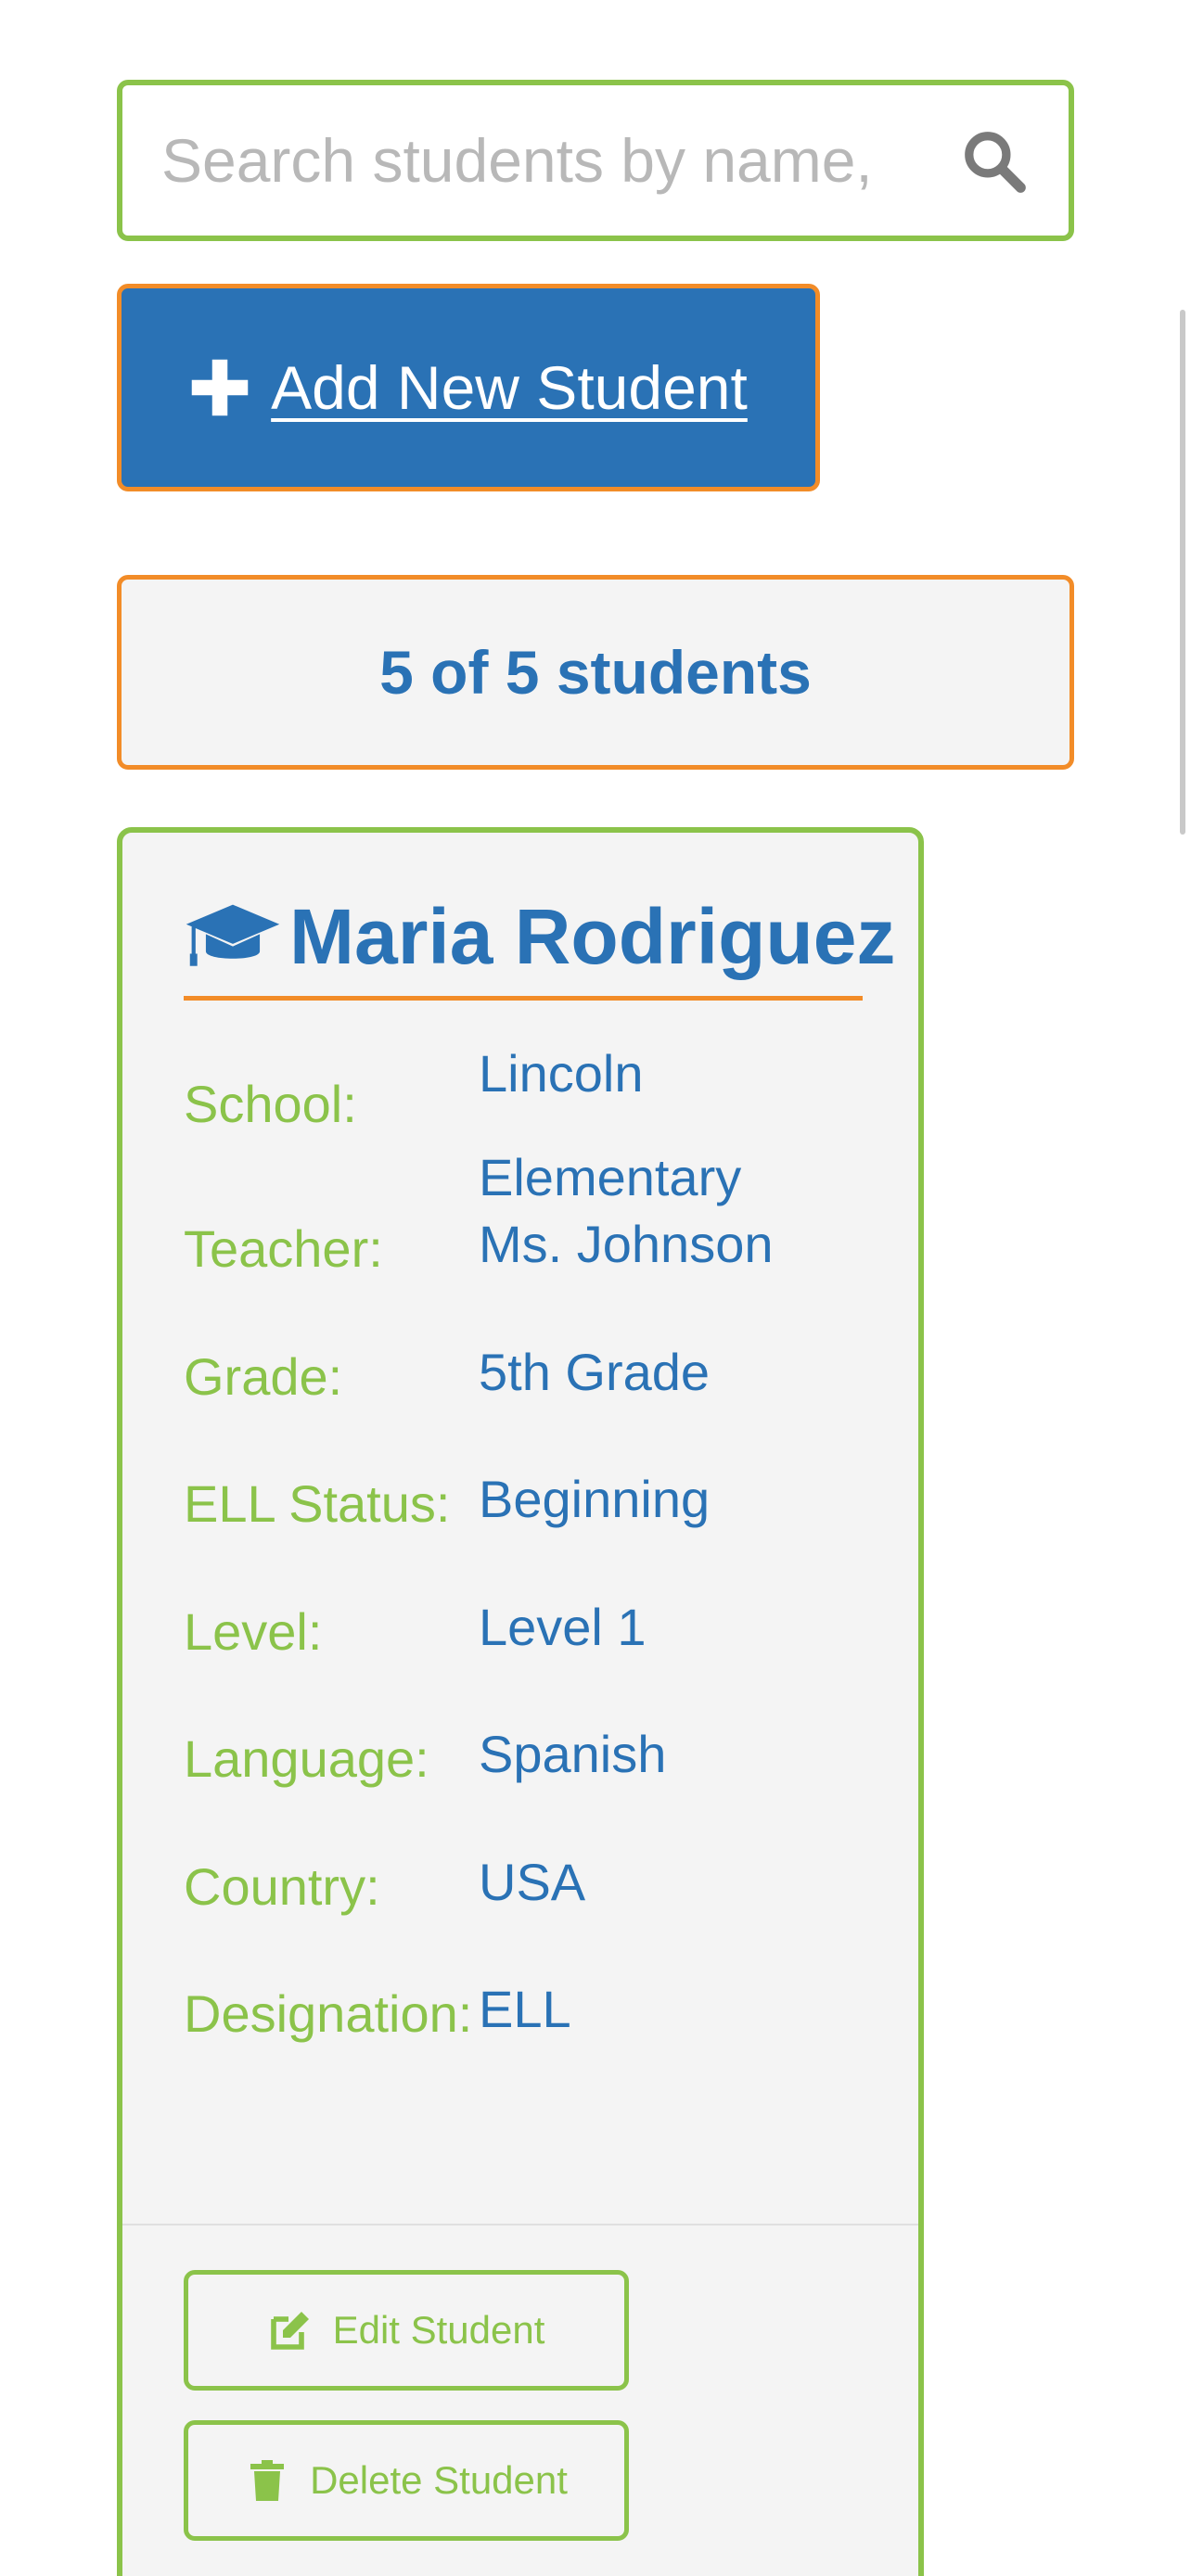 The width and height of the screenshot is (1191, 2576). What do you see at coordinates (532, 1882) in the screenshot?
I see `detail-value: USA` at bounding box center [532, 1882].